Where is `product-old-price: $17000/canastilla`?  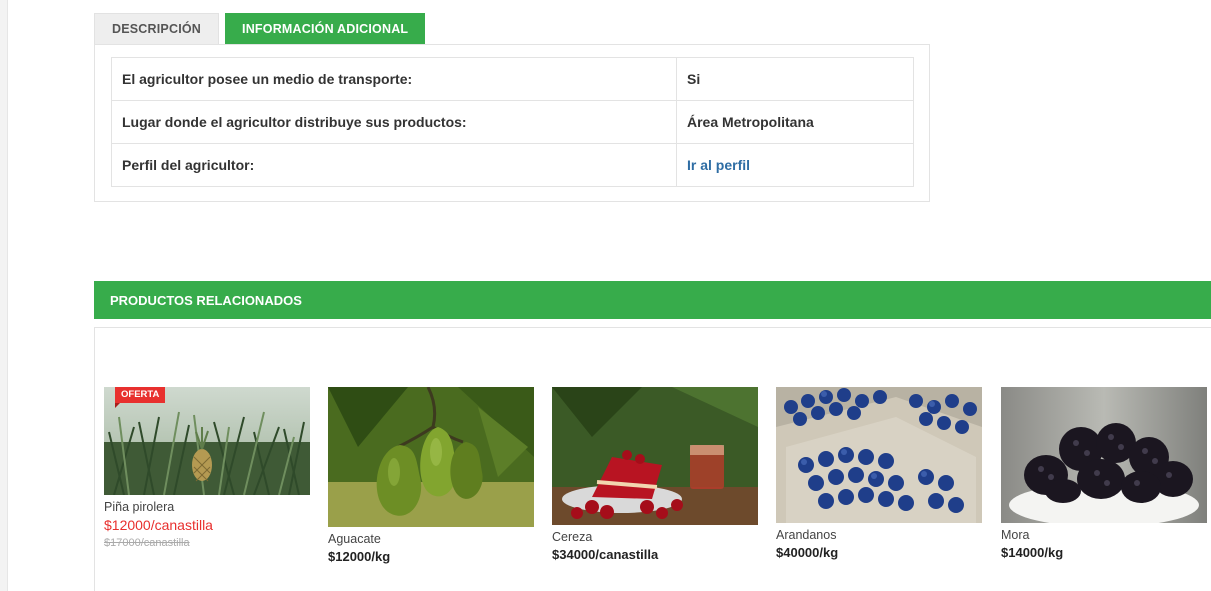 product-old-price: $17000/canastilla is located at coordinates (147, 543).